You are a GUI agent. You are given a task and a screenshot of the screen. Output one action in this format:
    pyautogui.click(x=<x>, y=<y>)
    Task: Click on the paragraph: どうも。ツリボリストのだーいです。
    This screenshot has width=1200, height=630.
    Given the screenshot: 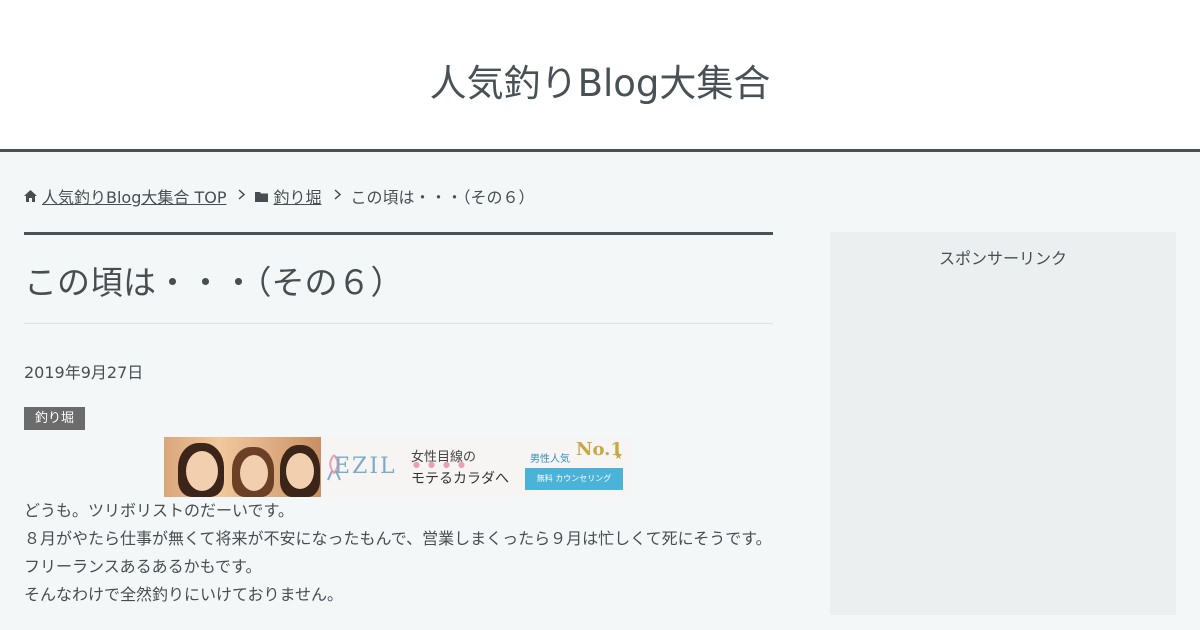 What is the action you would take?
    pyautogui.click(x=159, y=510)
    